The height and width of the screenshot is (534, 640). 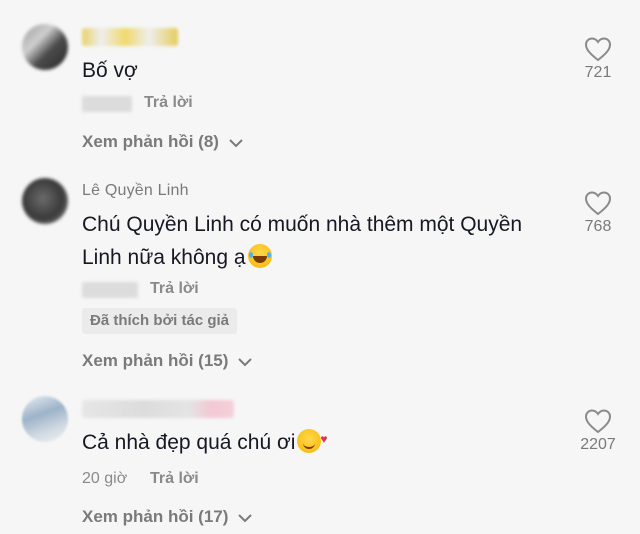 I want to click on username: Lê Quyền Linh, so click(x=135, y=191).